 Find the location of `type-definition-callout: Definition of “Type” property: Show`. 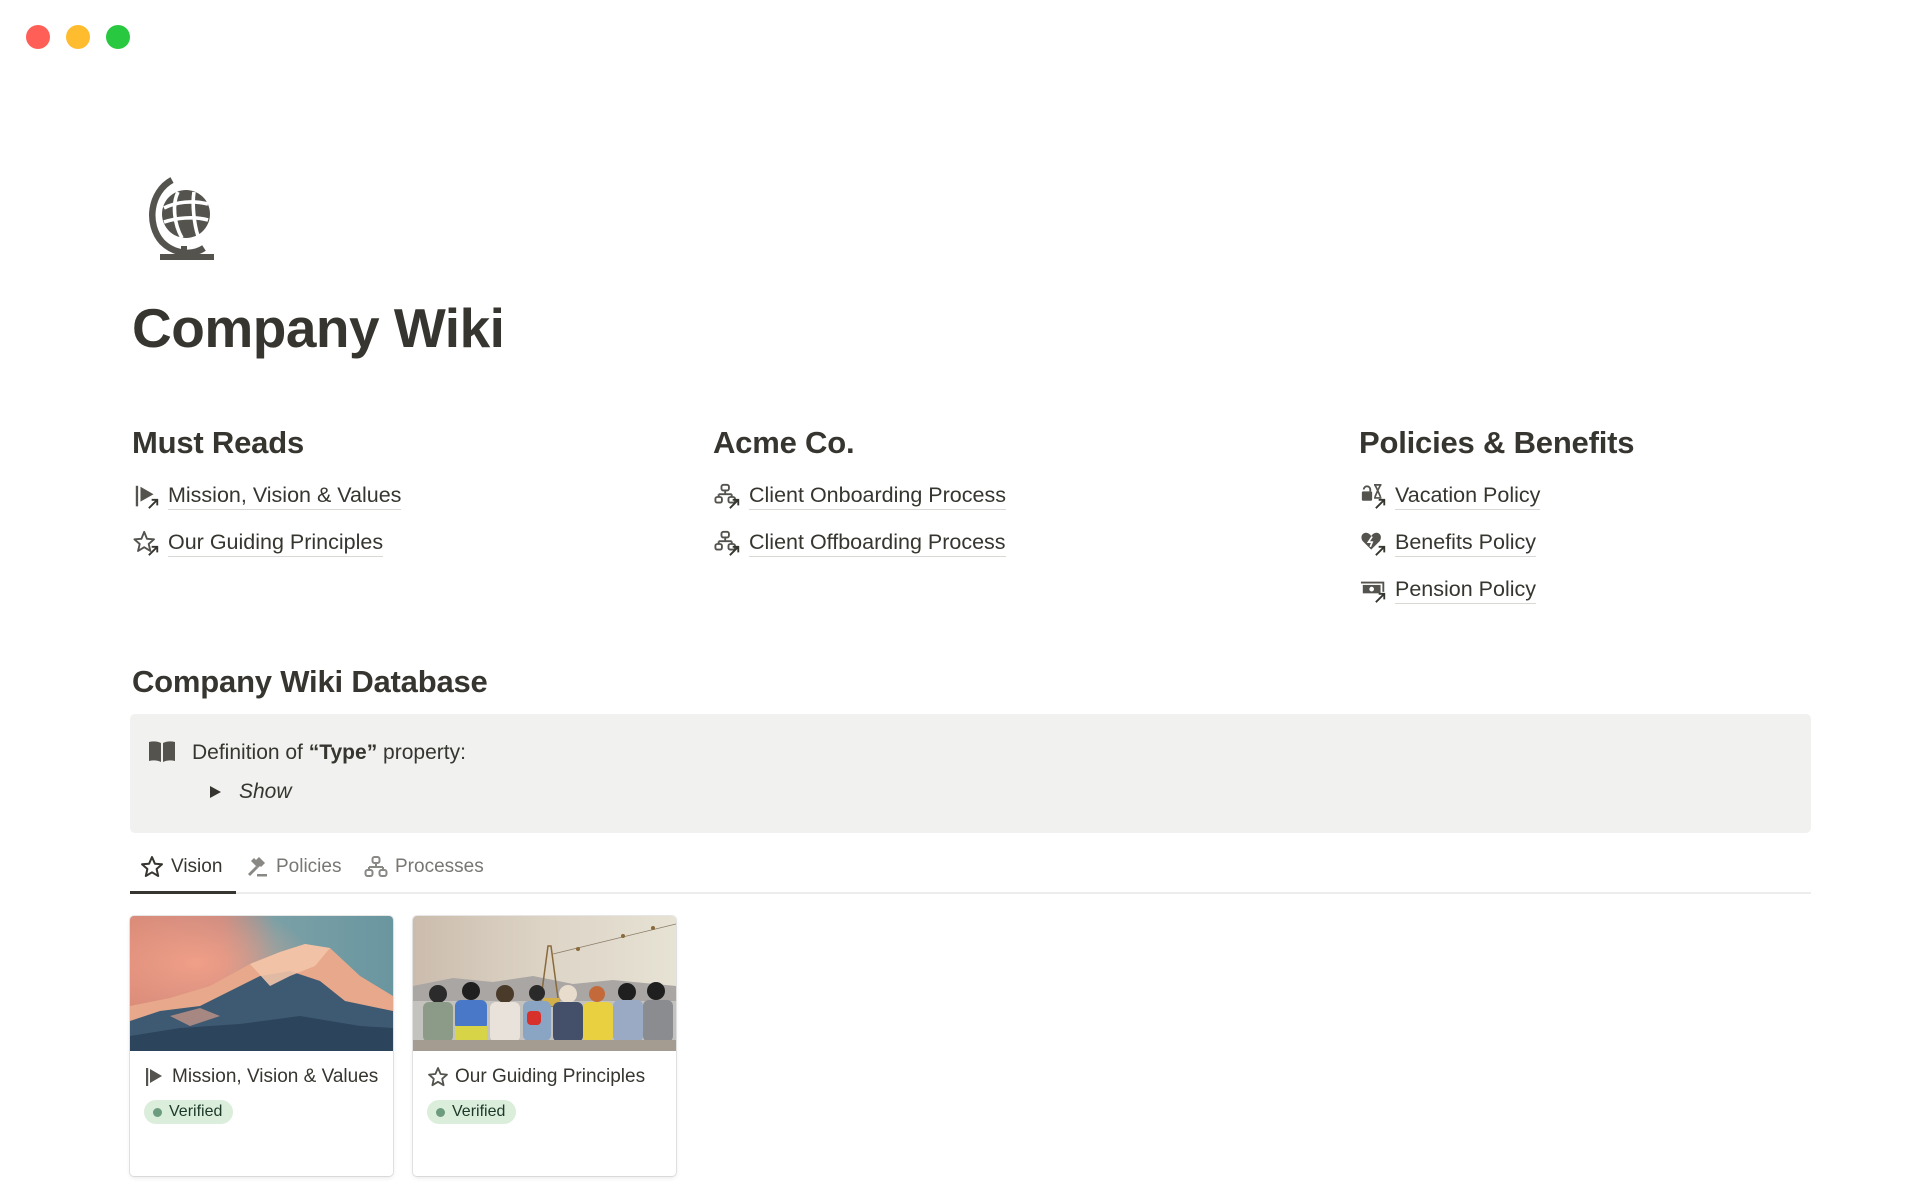

type-definition-callout: Definition of “Type” property: Show is located at coordinates (970, 773).